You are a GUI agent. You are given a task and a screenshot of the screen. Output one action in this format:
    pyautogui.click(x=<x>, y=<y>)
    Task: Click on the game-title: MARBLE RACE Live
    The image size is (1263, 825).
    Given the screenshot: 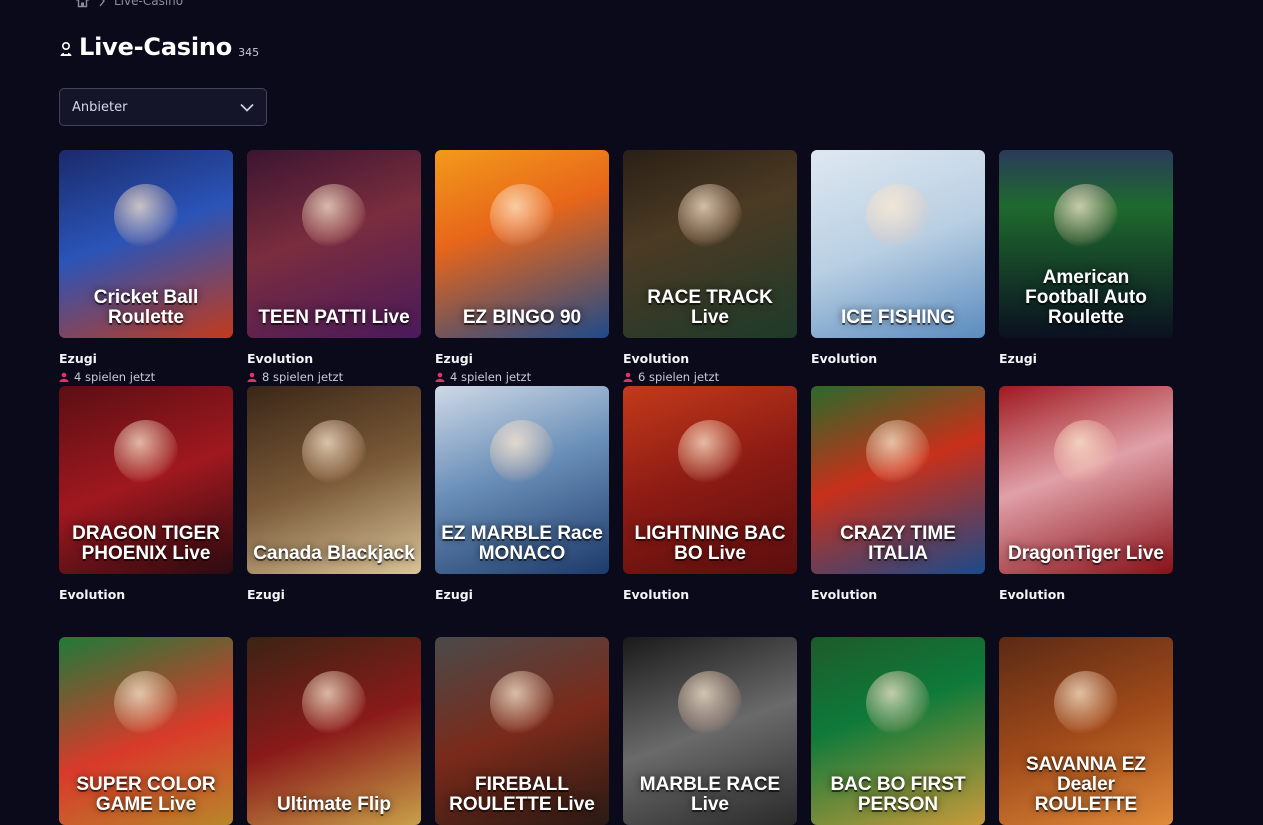 What is the action you would take?
    pyautogui.click(x=710, y=794)
    